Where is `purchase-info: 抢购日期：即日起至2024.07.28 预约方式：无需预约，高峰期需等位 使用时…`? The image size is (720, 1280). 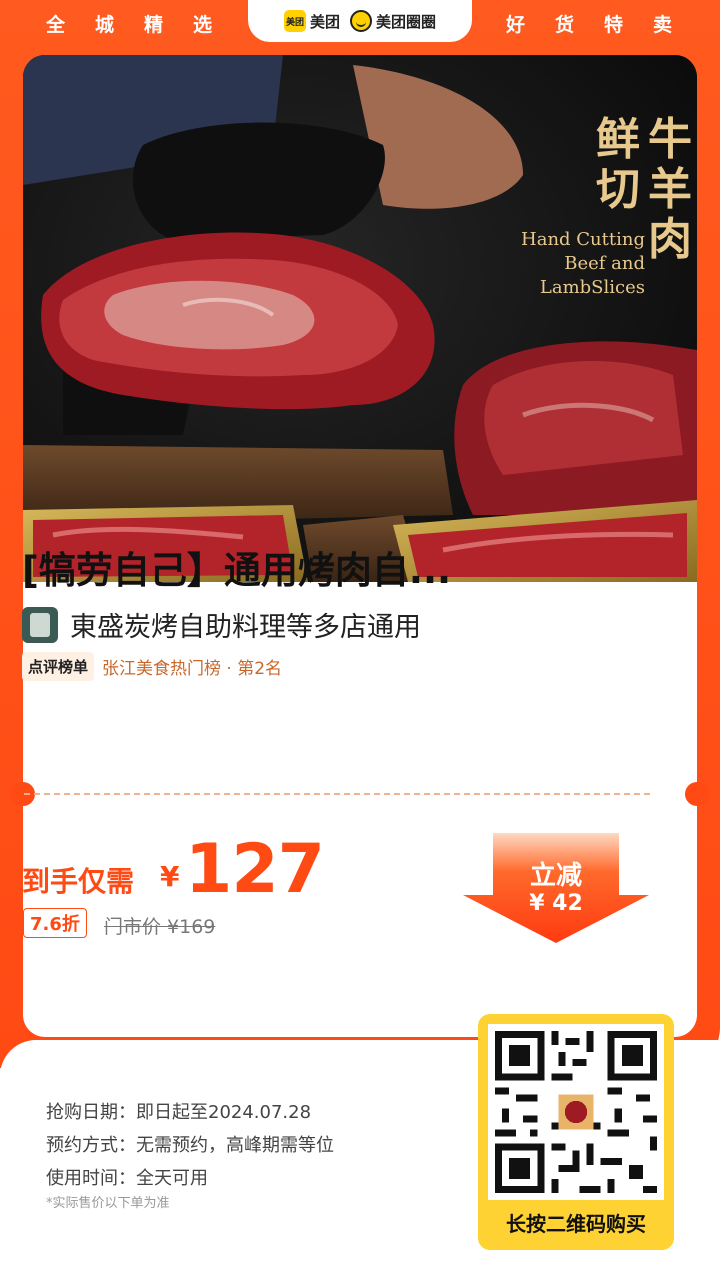
purchase-info: 抢购日期：即日起至2024.07.28 预约方式：无需预约，高峰期需等位 使用时… is located at coordinates (190, 1145).